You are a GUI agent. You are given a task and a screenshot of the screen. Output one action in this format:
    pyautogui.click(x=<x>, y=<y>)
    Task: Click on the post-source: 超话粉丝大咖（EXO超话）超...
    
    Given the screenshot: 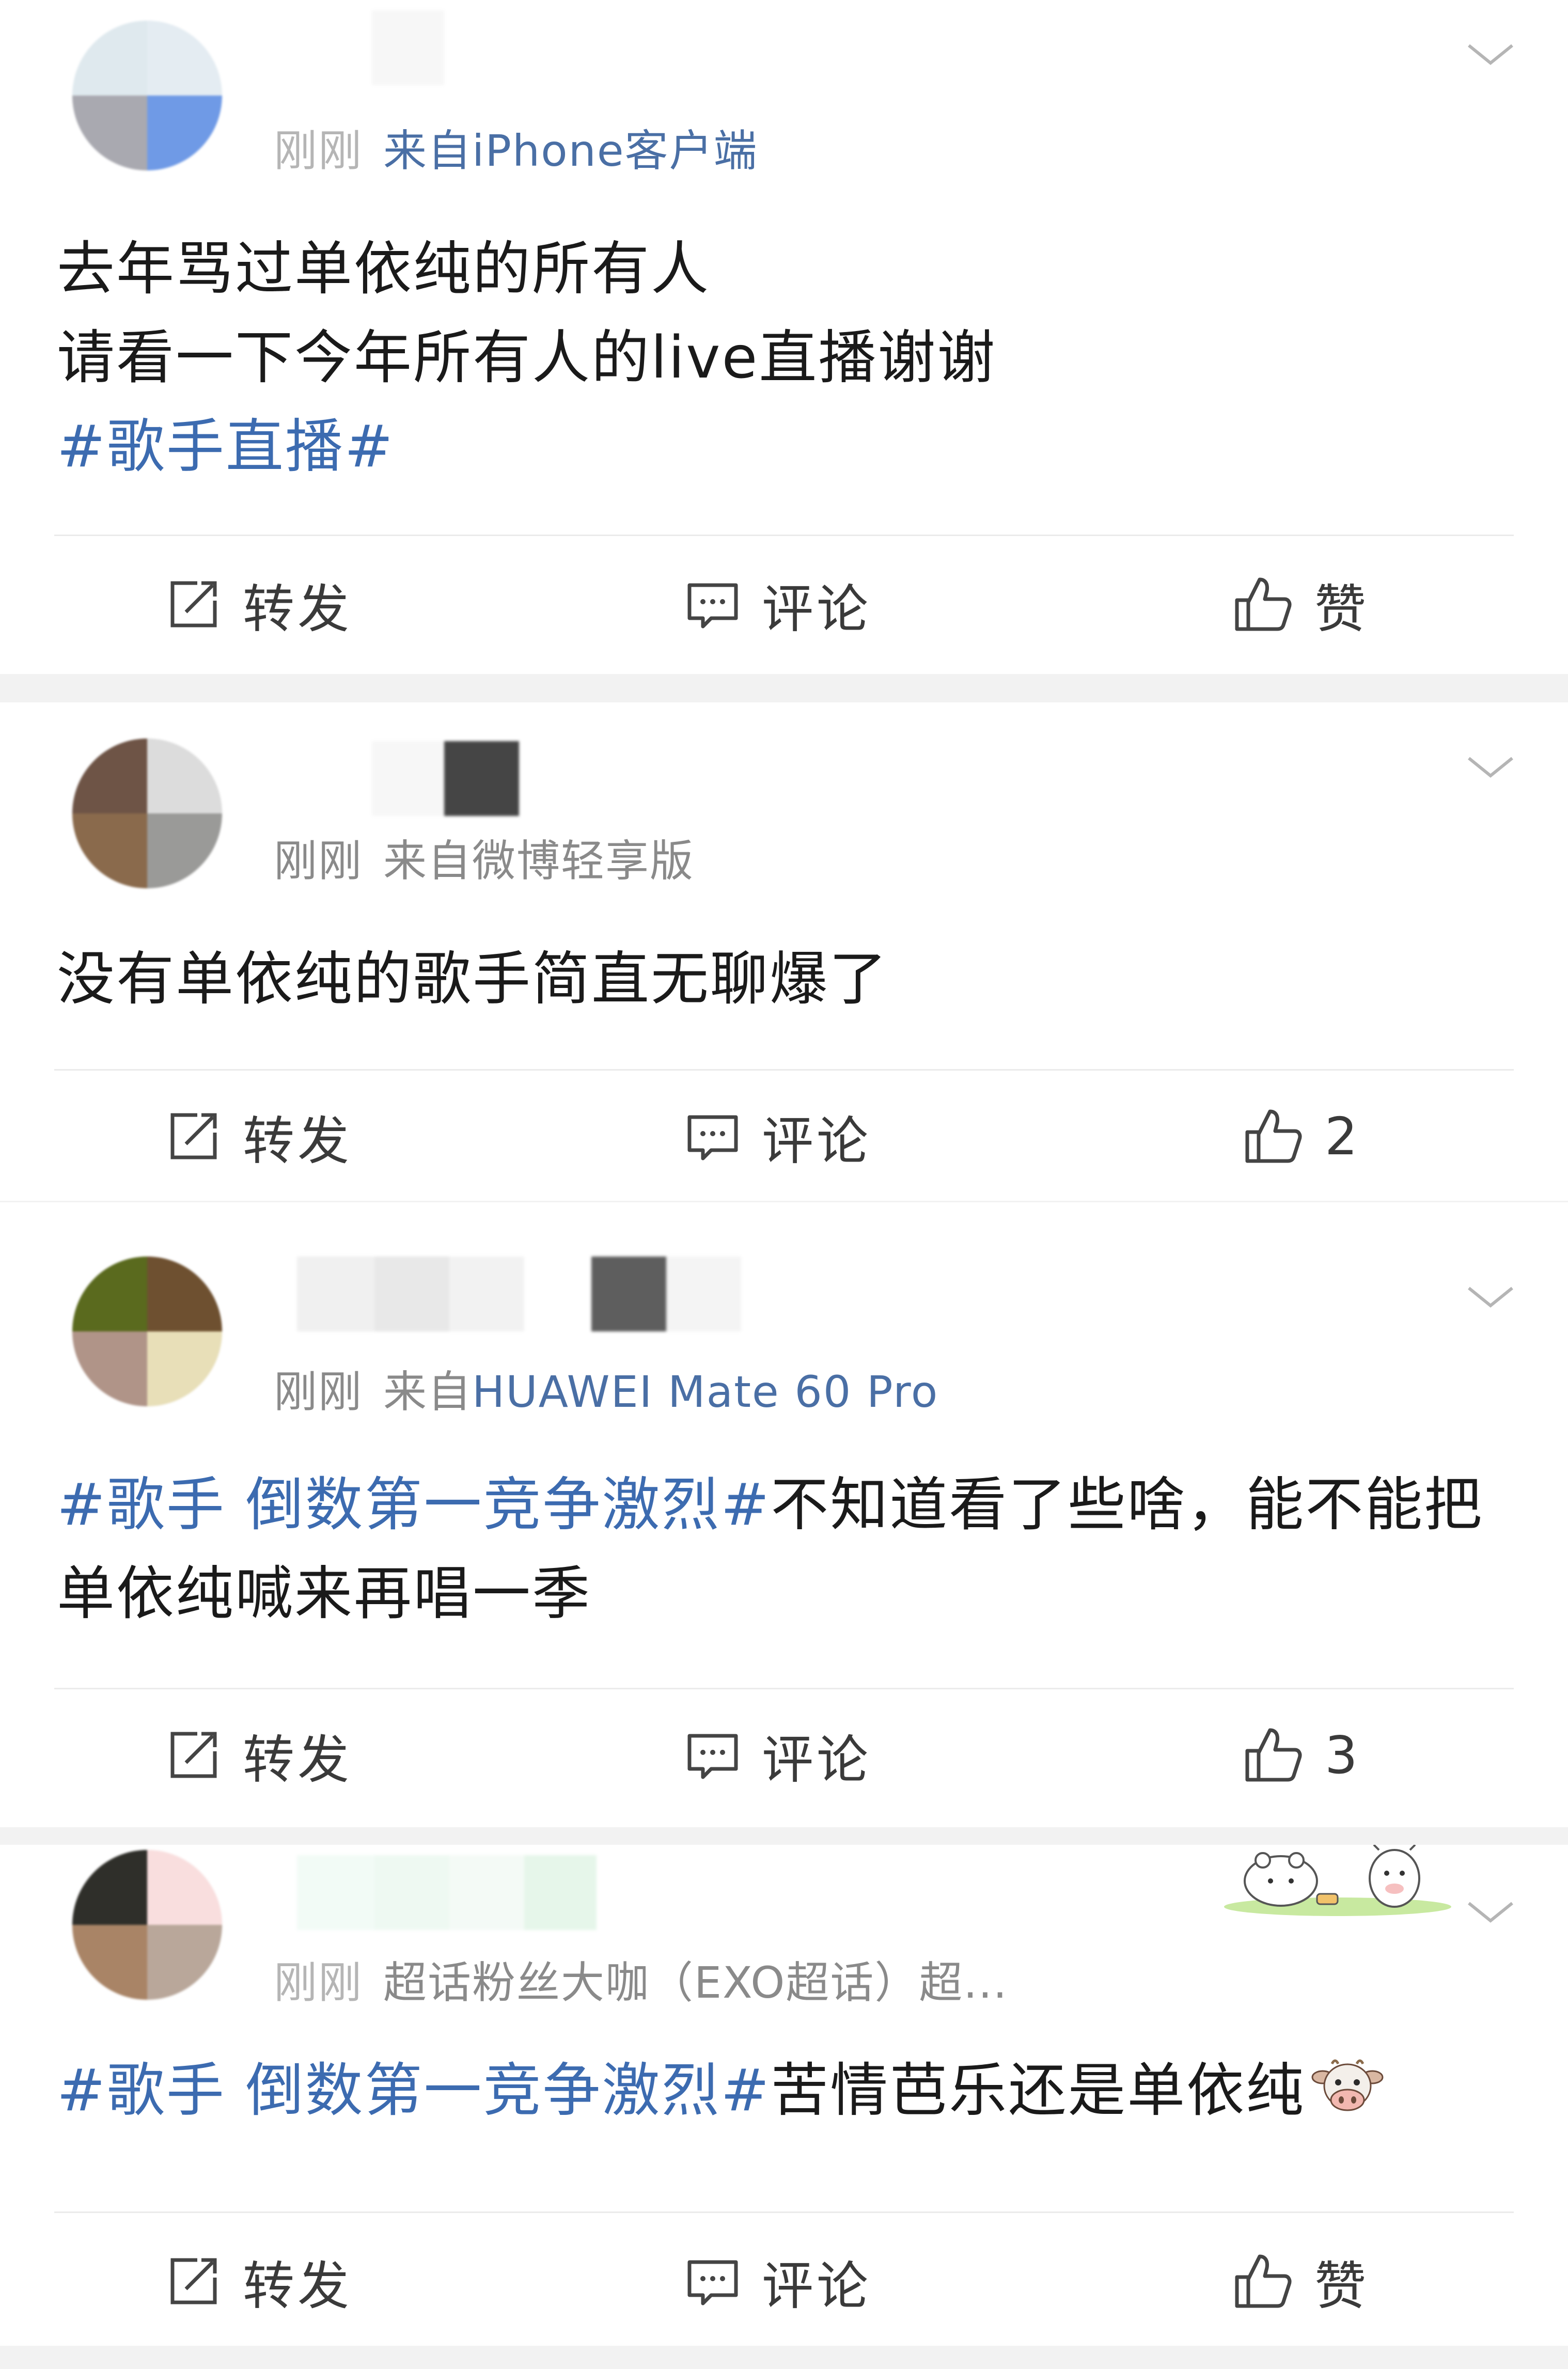 What is the action you would take?
    pyautogui.click(x=696, y=1982)
    